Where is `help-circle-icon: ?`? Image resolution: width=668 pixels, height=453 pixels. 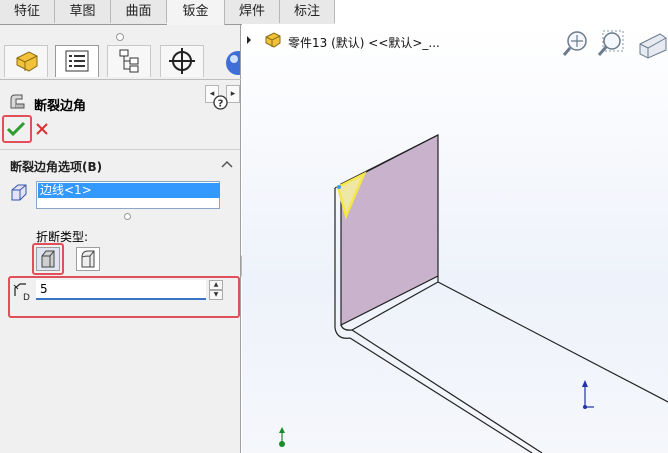
help-circle-icon: ? is located at coordinates (220, 102).